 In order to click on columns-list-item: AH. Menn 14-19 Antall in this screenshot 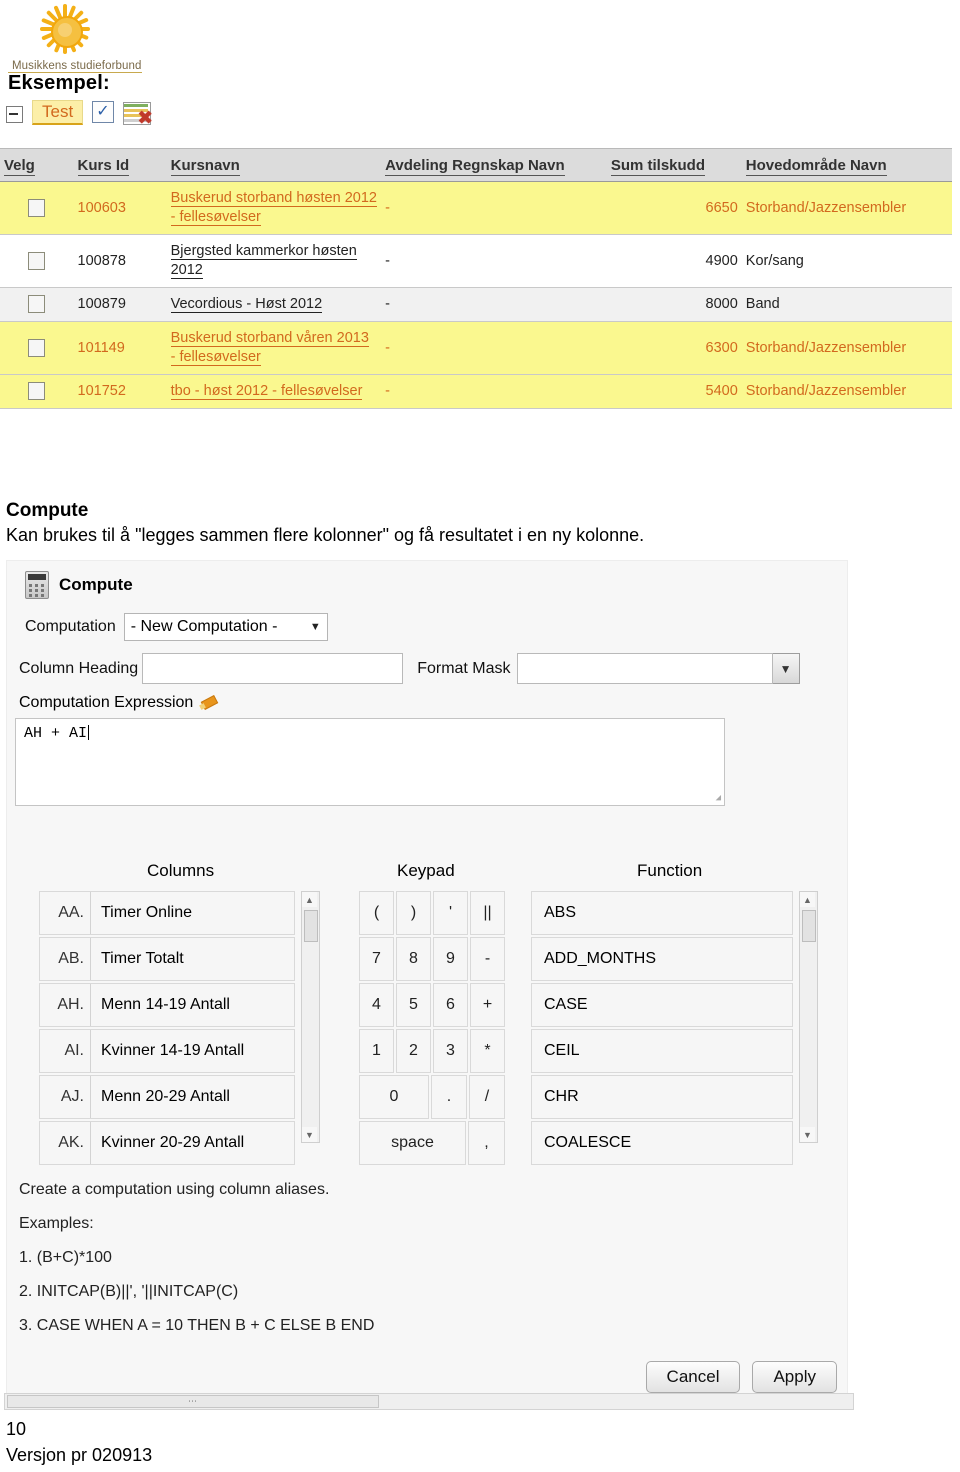, I will do `click(167, 1005)`.